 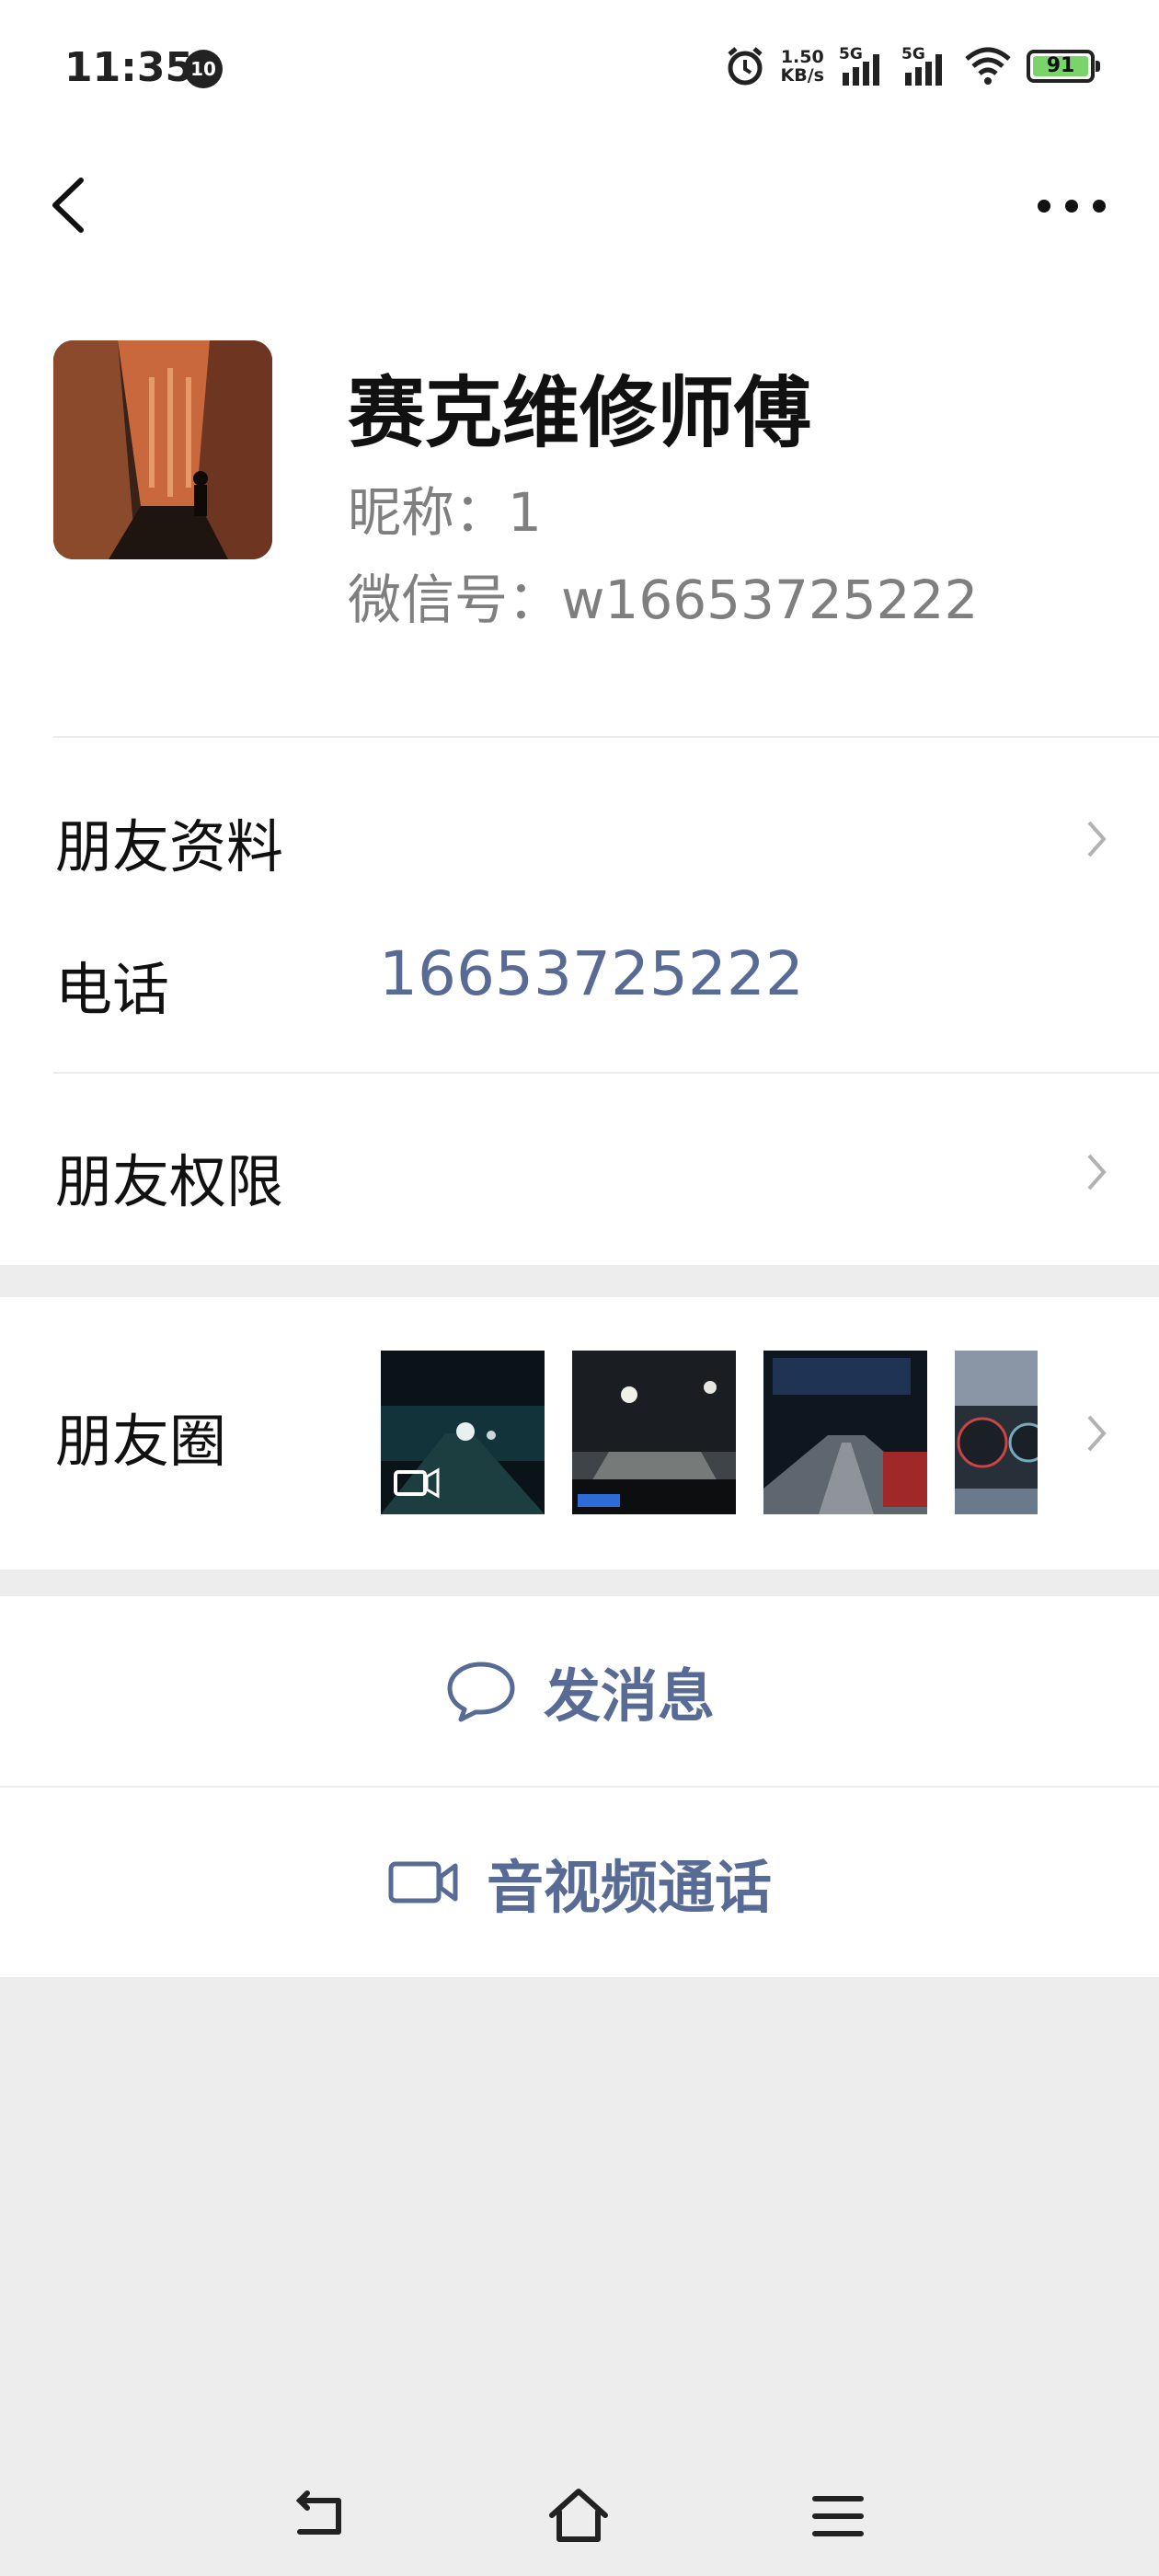 What do you see at coordinates (579, 69) in the screenshot?
I see `status-bar: 11:35 10 1.50 KB/s 5G 5G 91` at bounding box center [579, 69].